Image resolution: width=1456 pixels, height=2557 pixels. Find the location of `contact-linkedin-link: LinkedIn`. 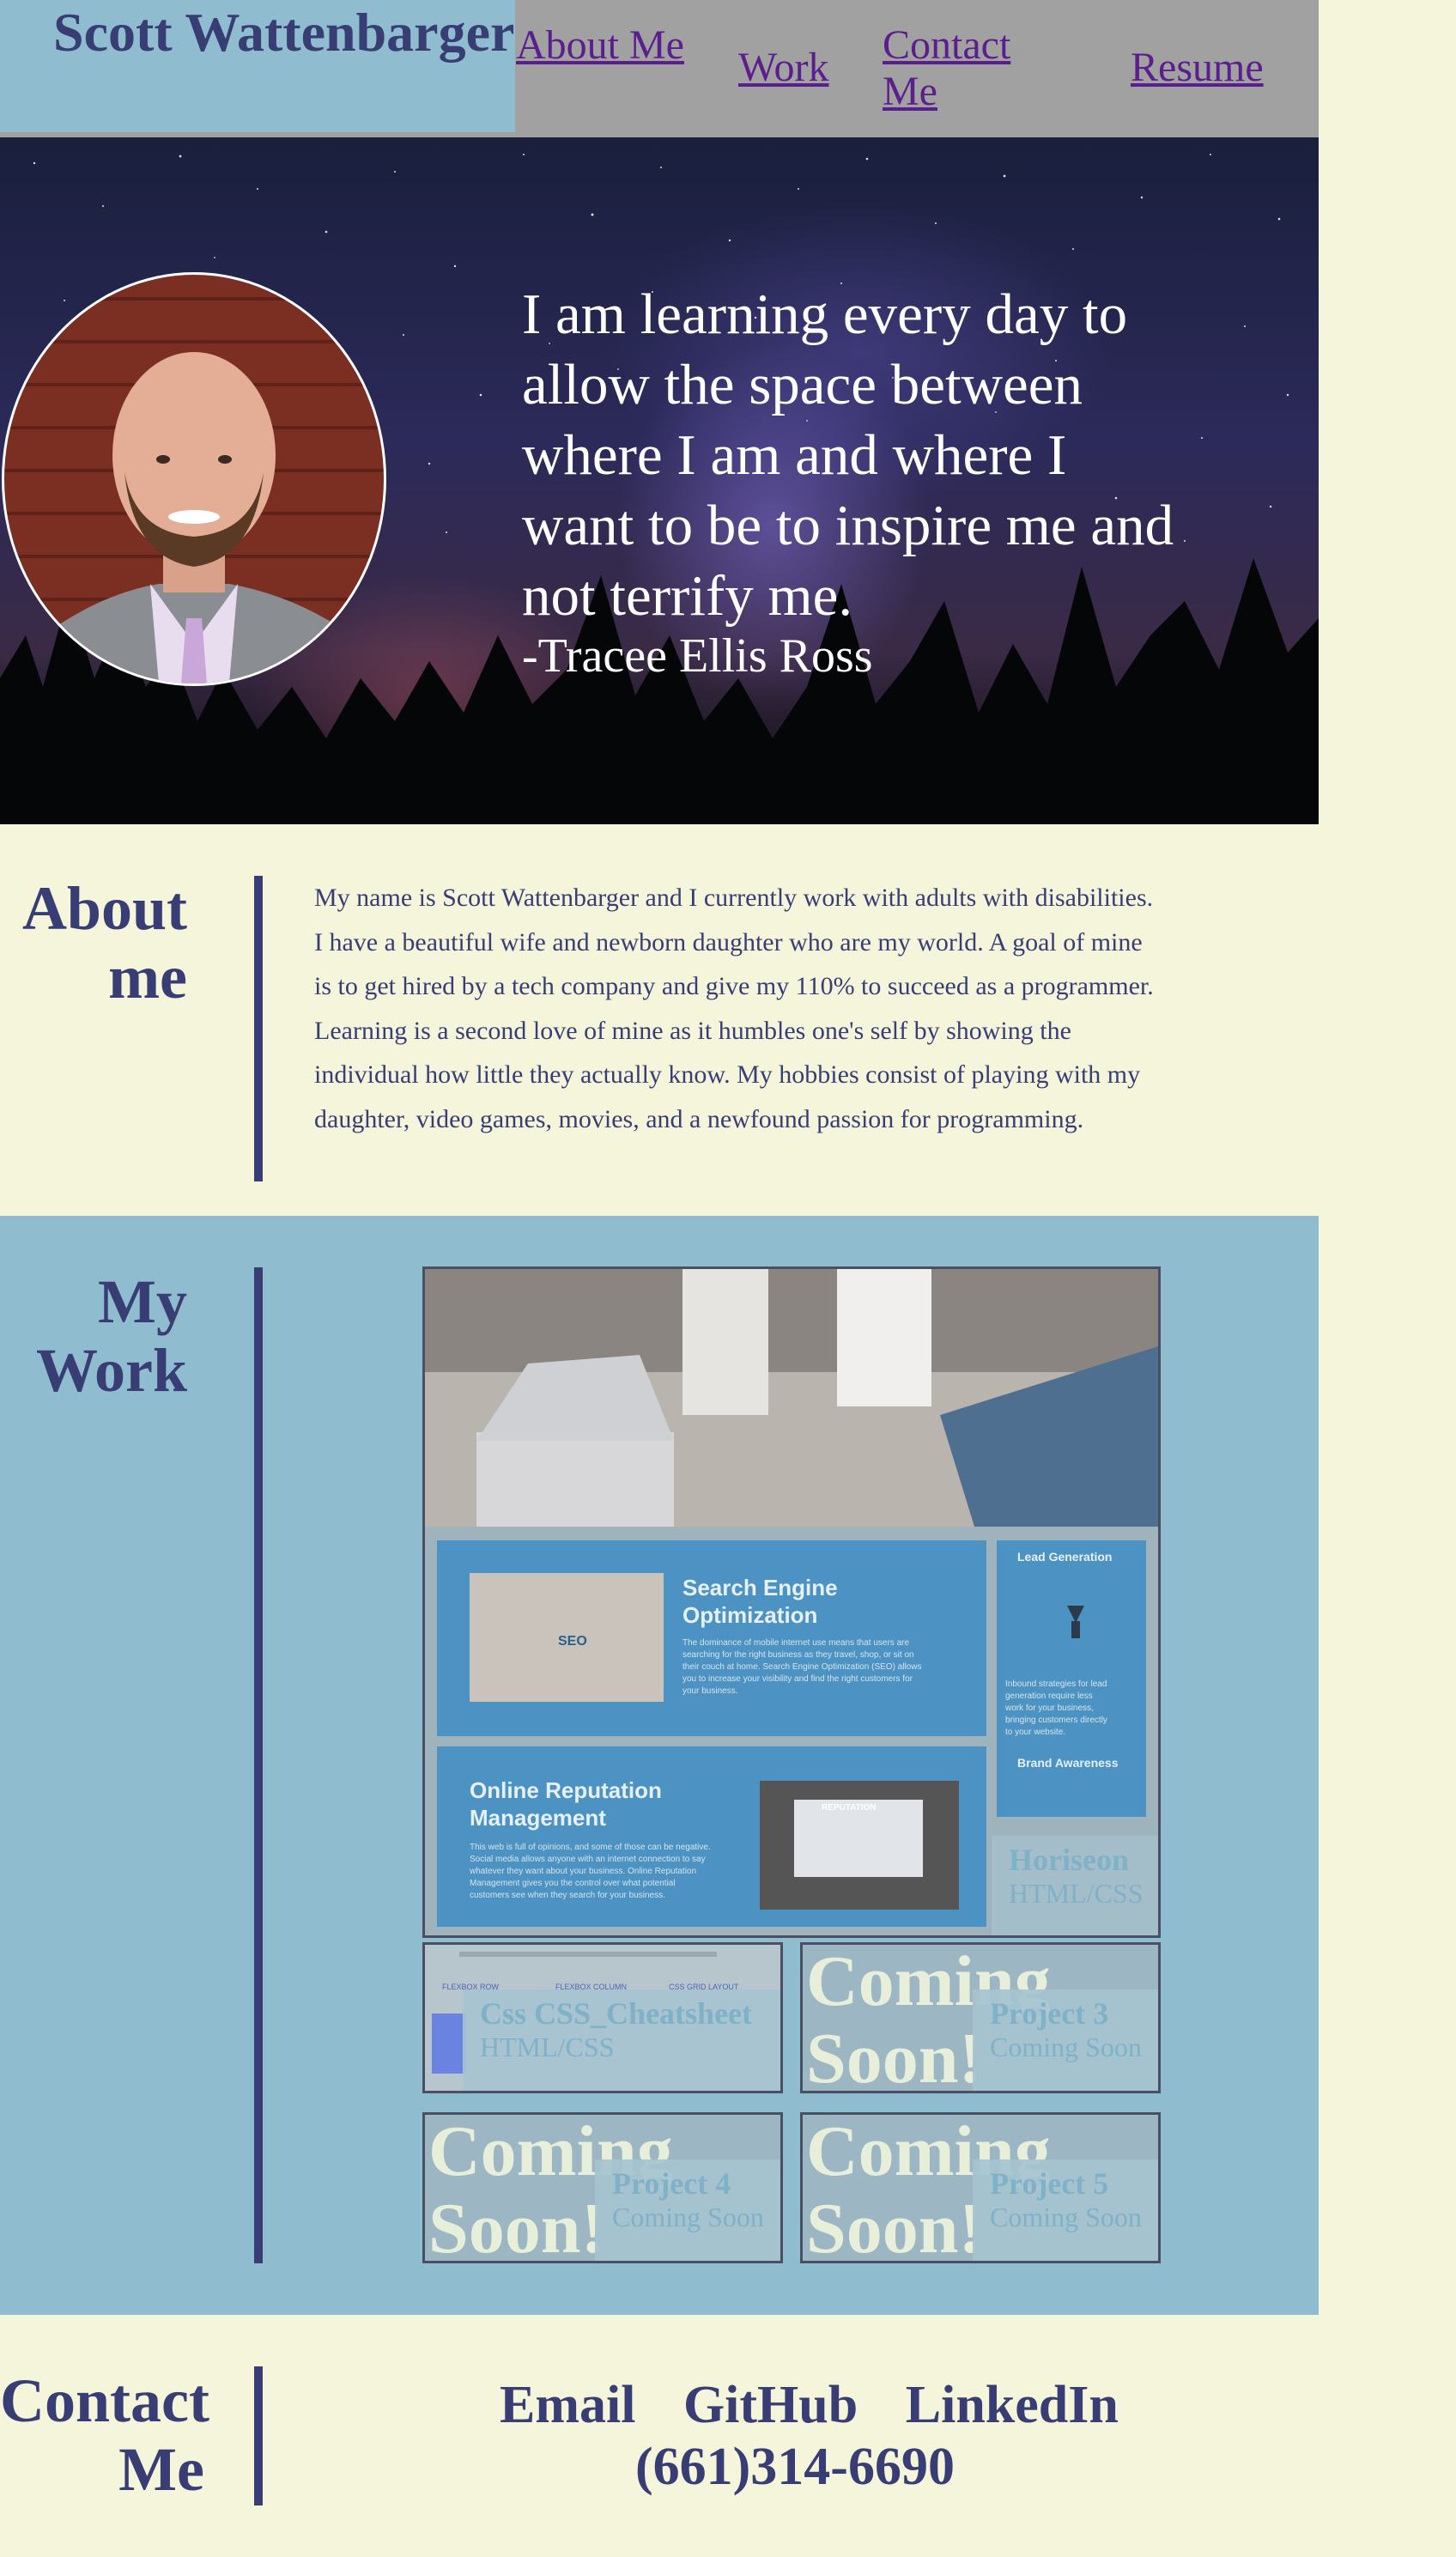

contact-linkedin-link: LinkedIn is located at coordinates (1013, 2405).